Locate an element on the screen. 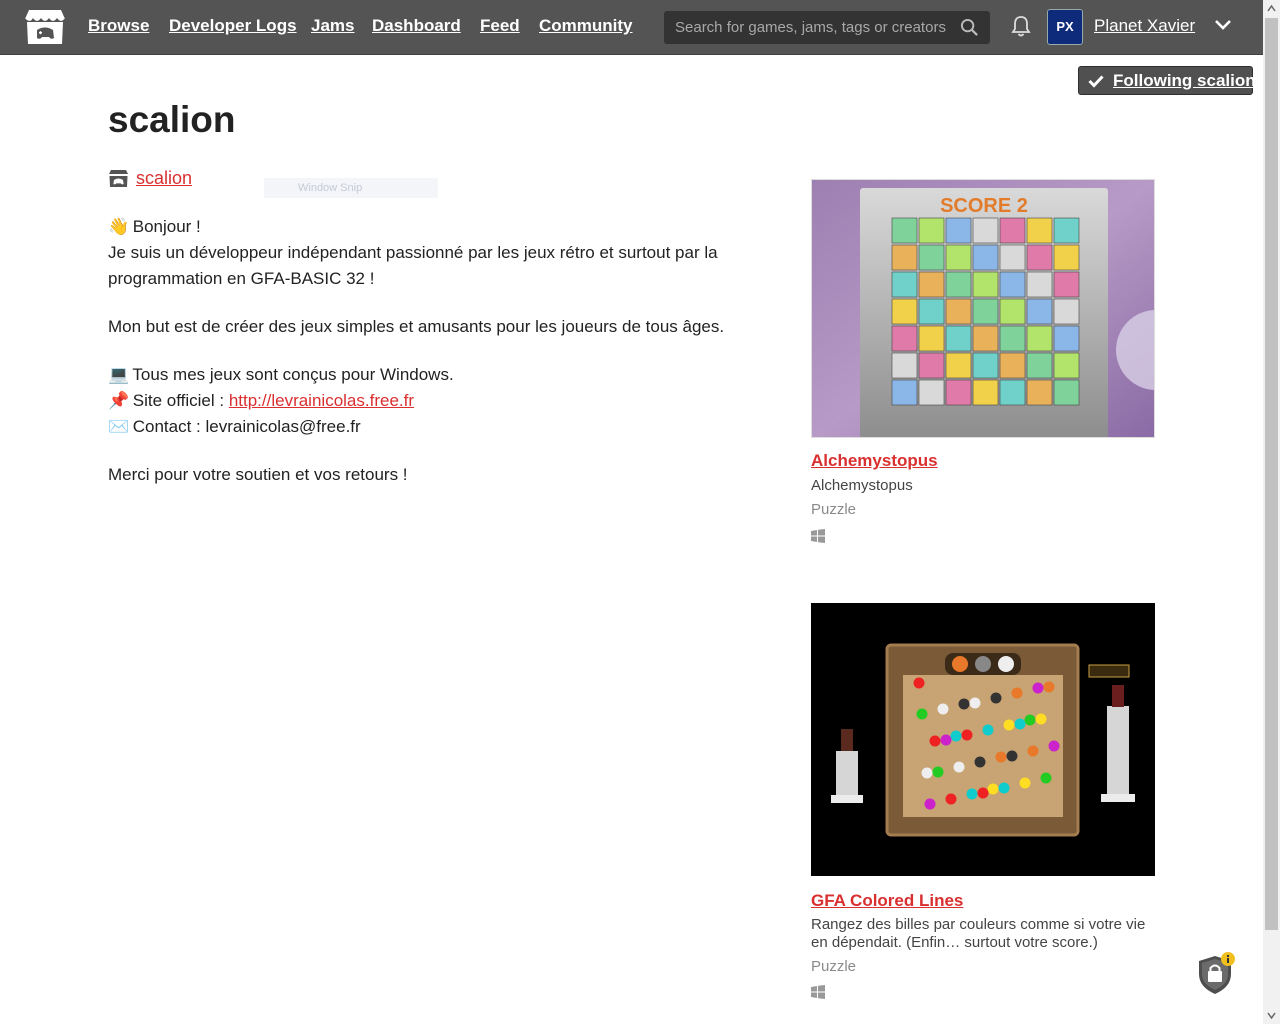 This screenshot has width=1280, height=1024. scroll-down-arrow-icon is located at coordinates (1271, 1015).